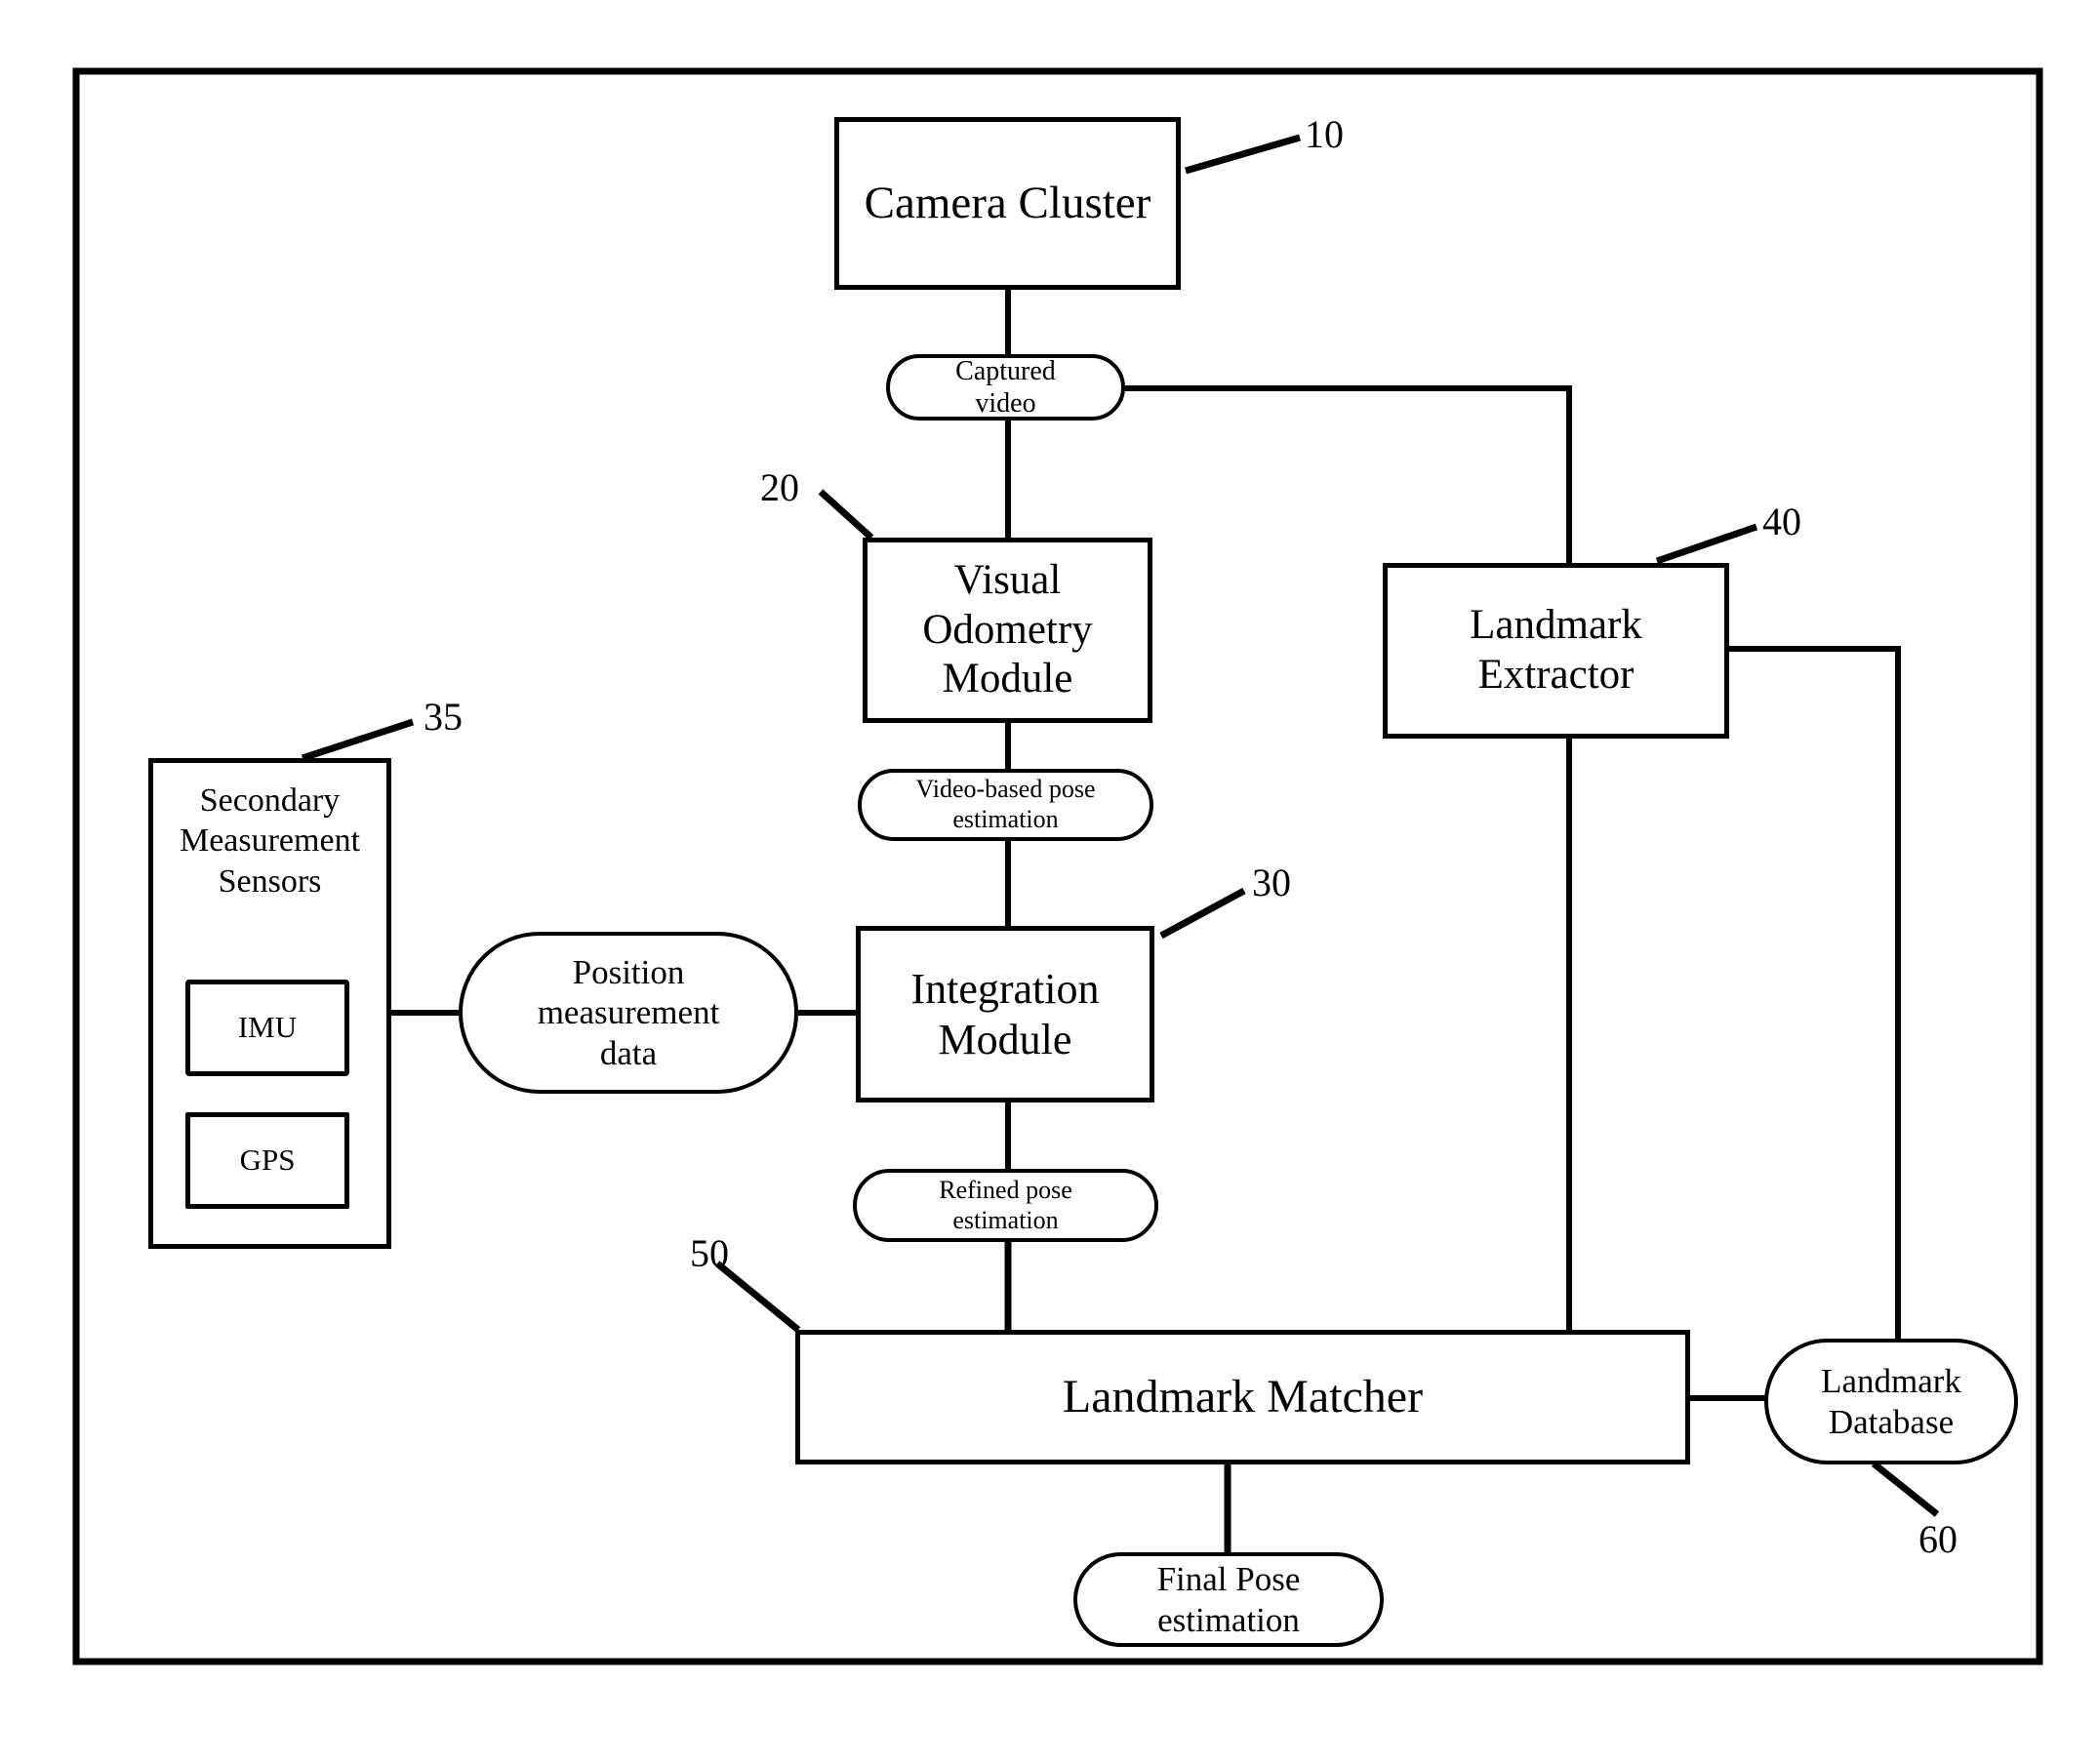 This screenshot has height=1764, width=2099. I want to click on node-landmark-database: Landmark Database, so click(1891, 1402).